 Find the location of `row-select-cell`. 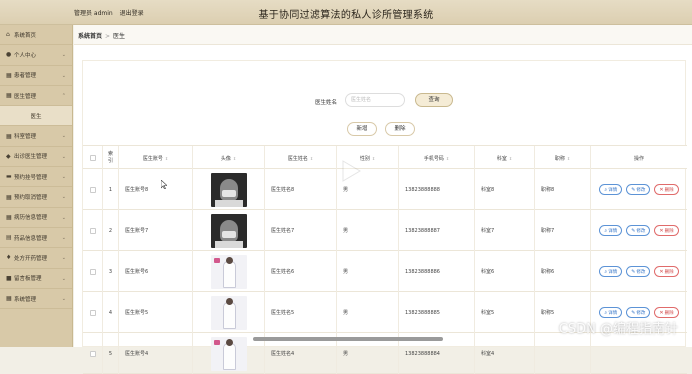

row-select-cell is located at coordinates (93, 312).